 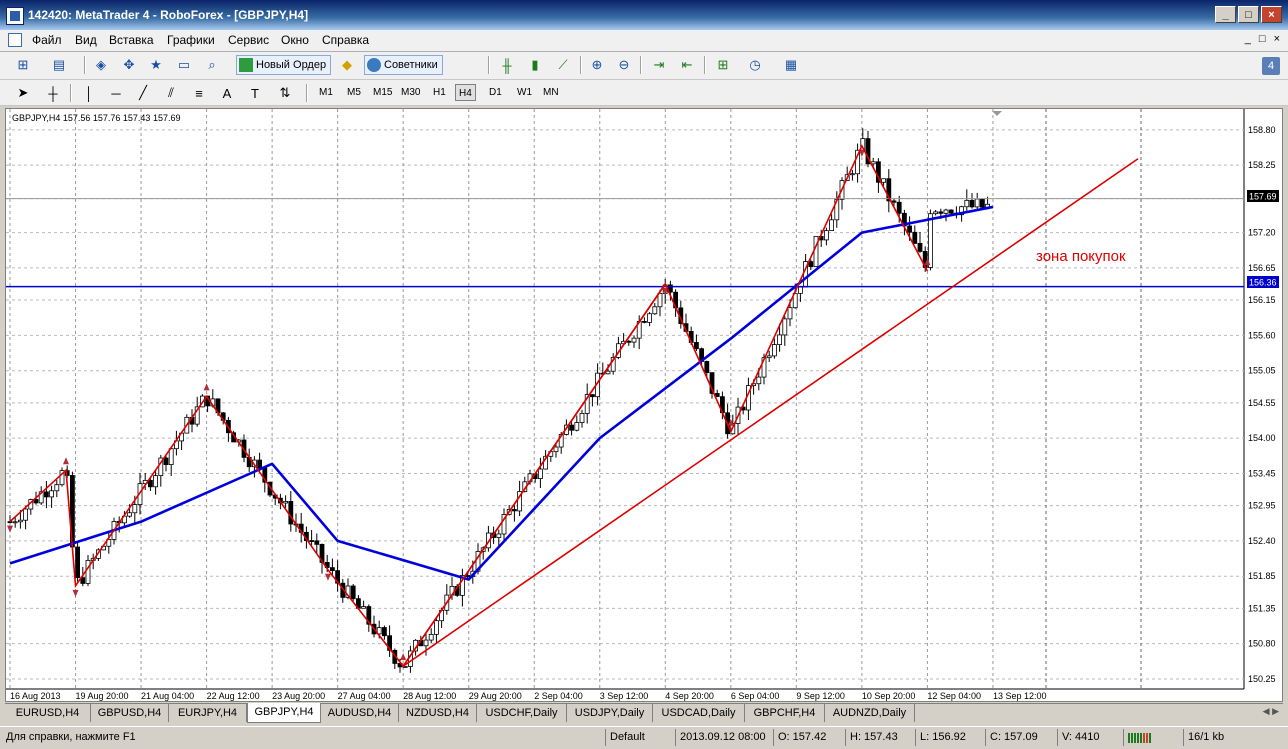 What do you see at coordinates (295, 40) in the screenshot?
I see `menu-window: Окно` at bounding box center [295, 40].